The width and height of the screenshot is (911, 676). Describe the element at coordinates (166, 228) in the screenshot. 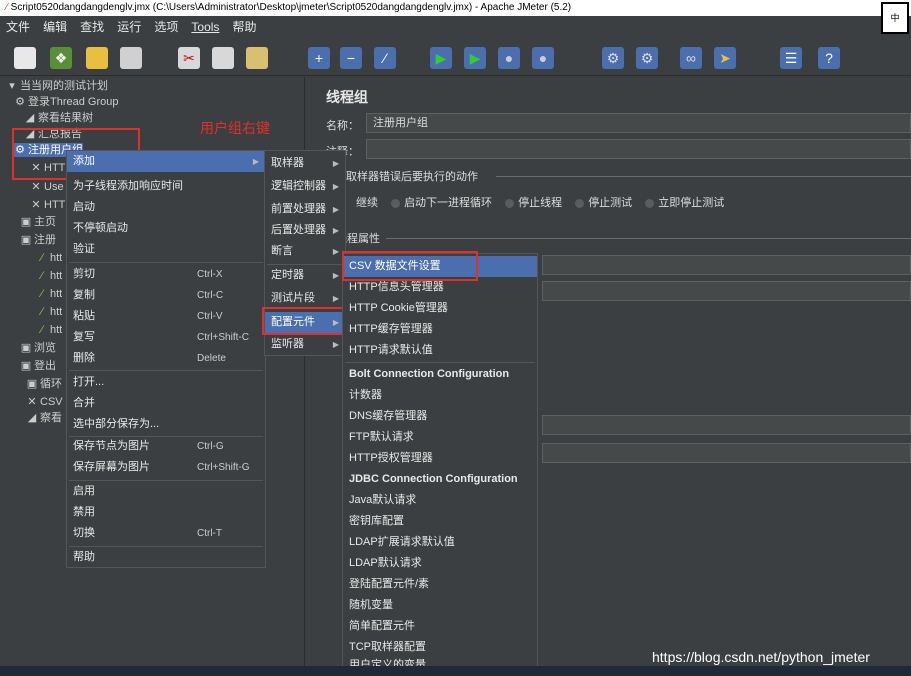

I see `ctx-item-start-no-pause: 不停顿启动` at that location.